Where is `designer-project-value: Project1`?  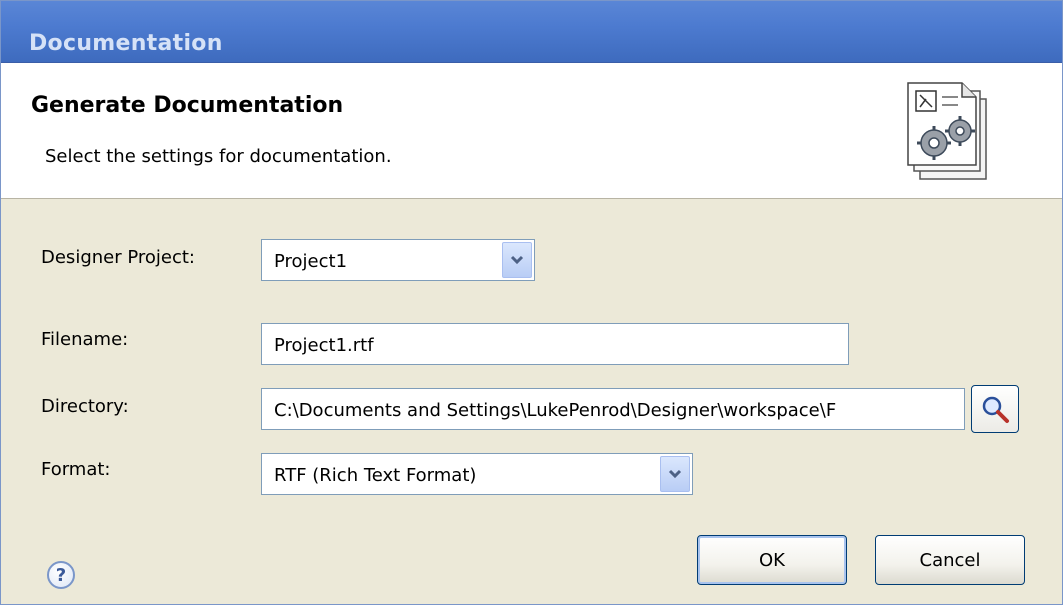
designer-project-value: Project1 is located at coordinates (311, 261).